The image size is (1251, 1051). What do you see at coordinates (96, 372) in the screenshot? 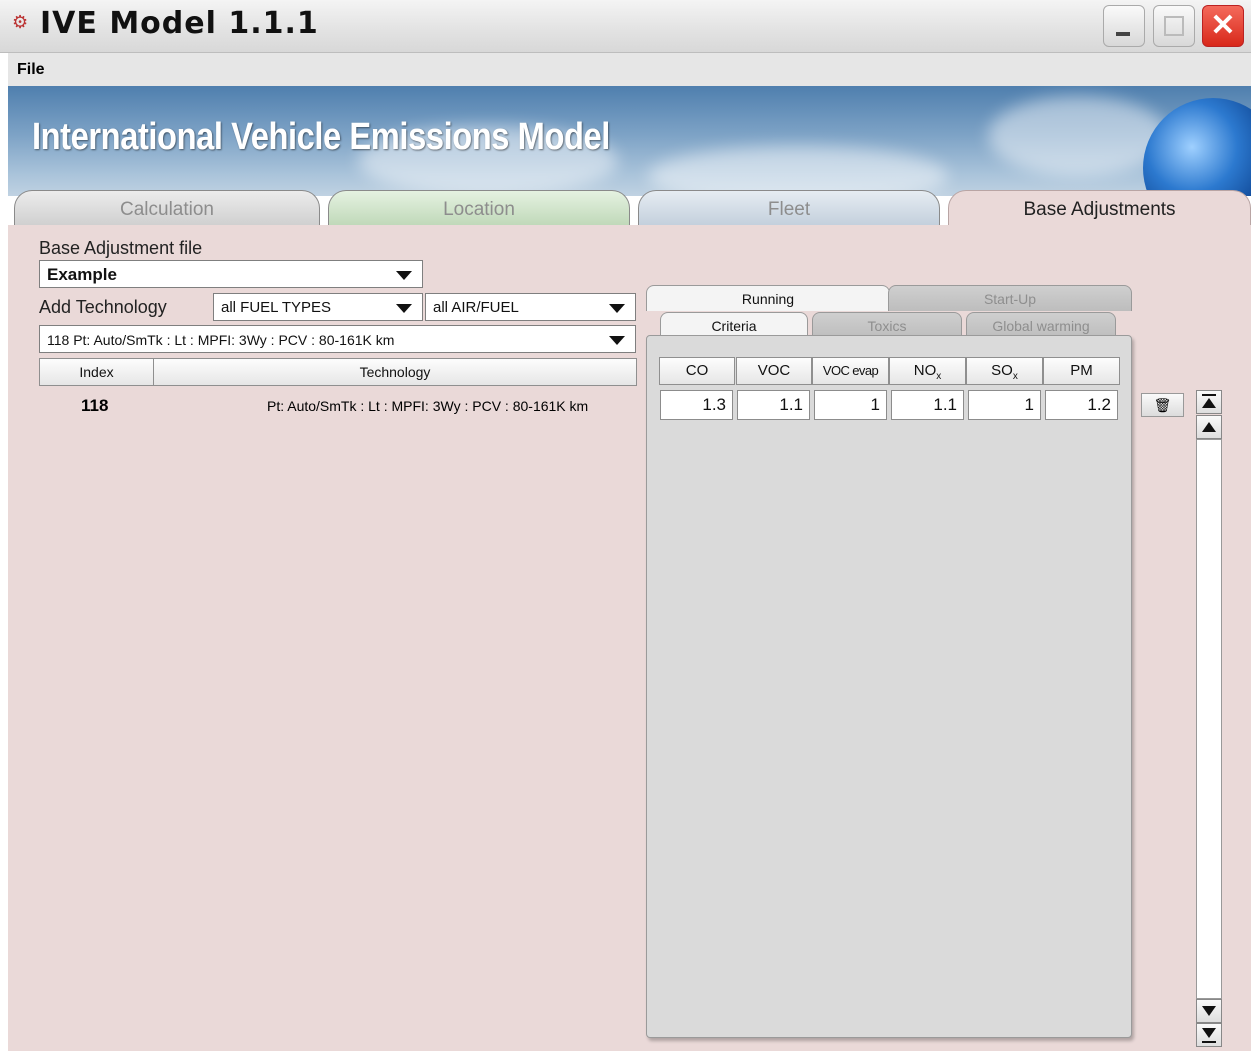
I see `column-header-index: Index` at bounding box center [96, 372].